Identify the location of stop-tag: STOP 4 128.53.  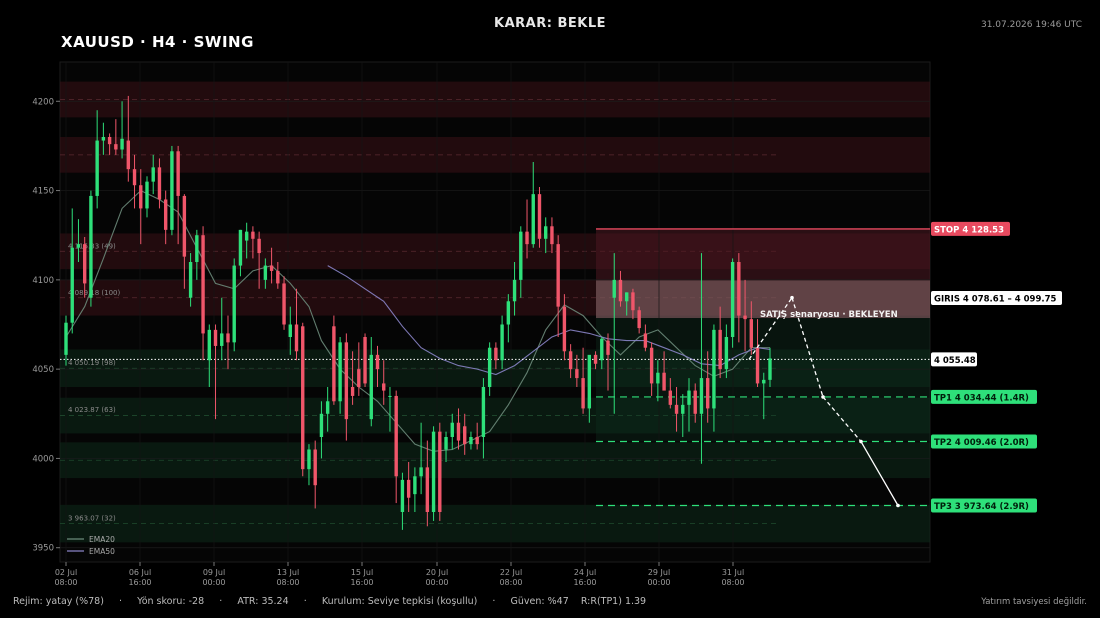
(970, 228).